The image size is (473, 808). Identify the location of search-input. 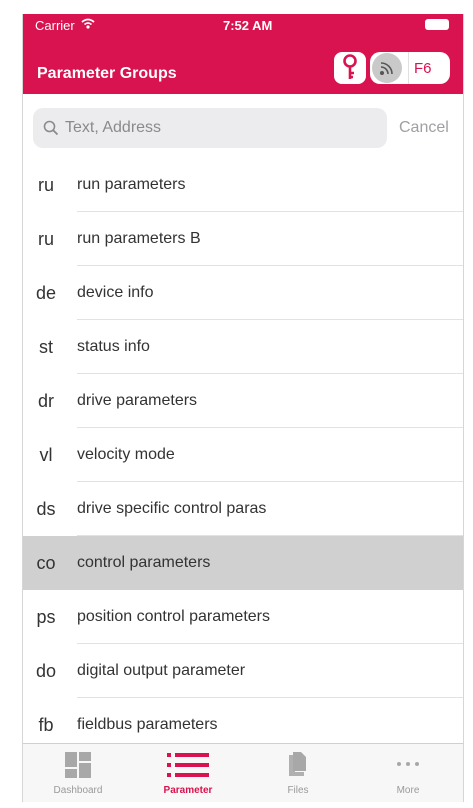
(220, 128).